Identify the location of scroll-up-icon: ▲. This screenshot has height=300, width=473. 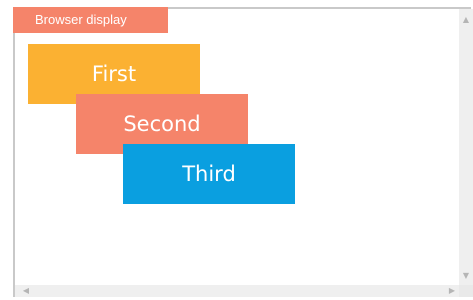
(466, 20).